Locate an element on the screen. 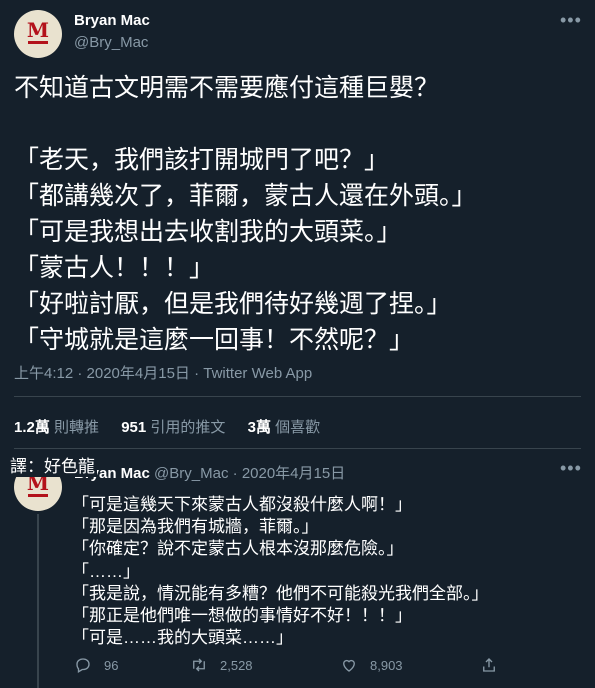 The height and width of the screenshot is (688, 595). retweet-button: 2,528 is located at coordinates (221, 665).